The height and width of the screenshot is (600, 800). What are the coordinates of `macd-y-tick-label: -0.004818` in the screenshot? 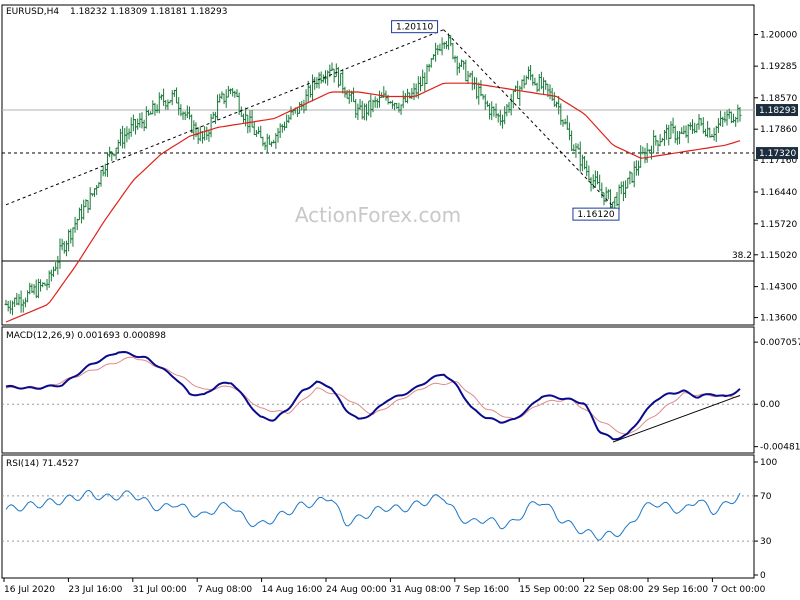 It's located at (780, 448).